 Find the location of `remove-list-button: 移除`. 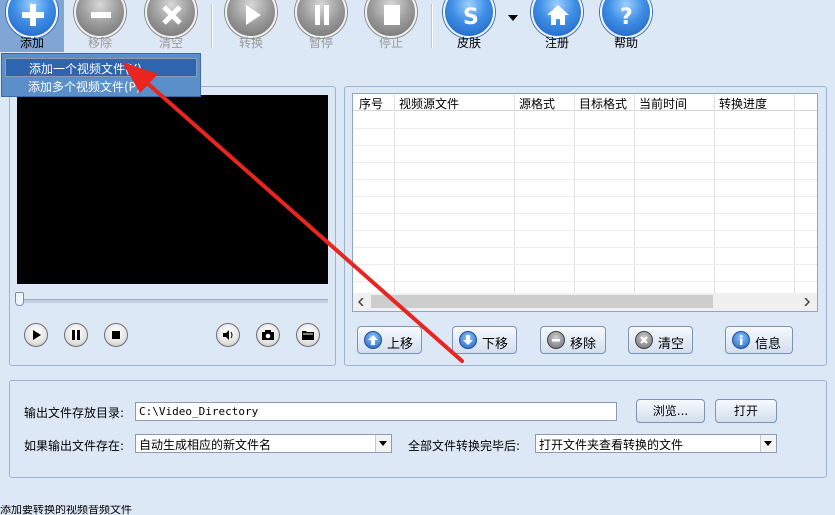

remove-list-button: 移除 is located at coordinates (573, 340).